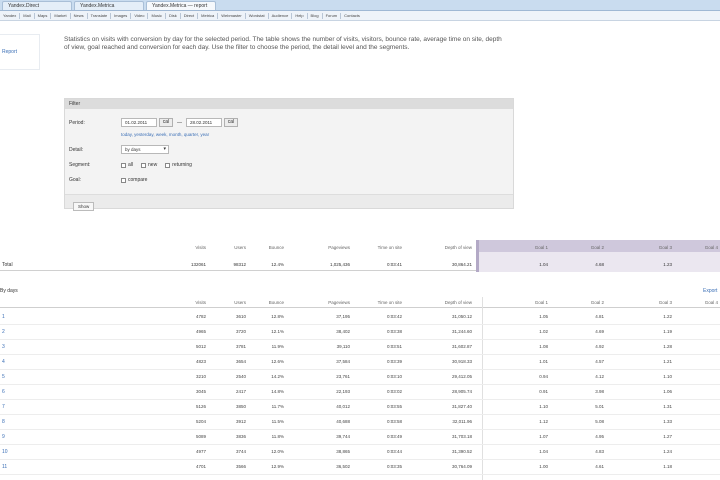 The width and height of the screenshot is (720, 480). What do you see at coordinates (204, 122) in the screenshot?
I see `date-to-input: 28.02.2011` at bounding box center [204, 122].